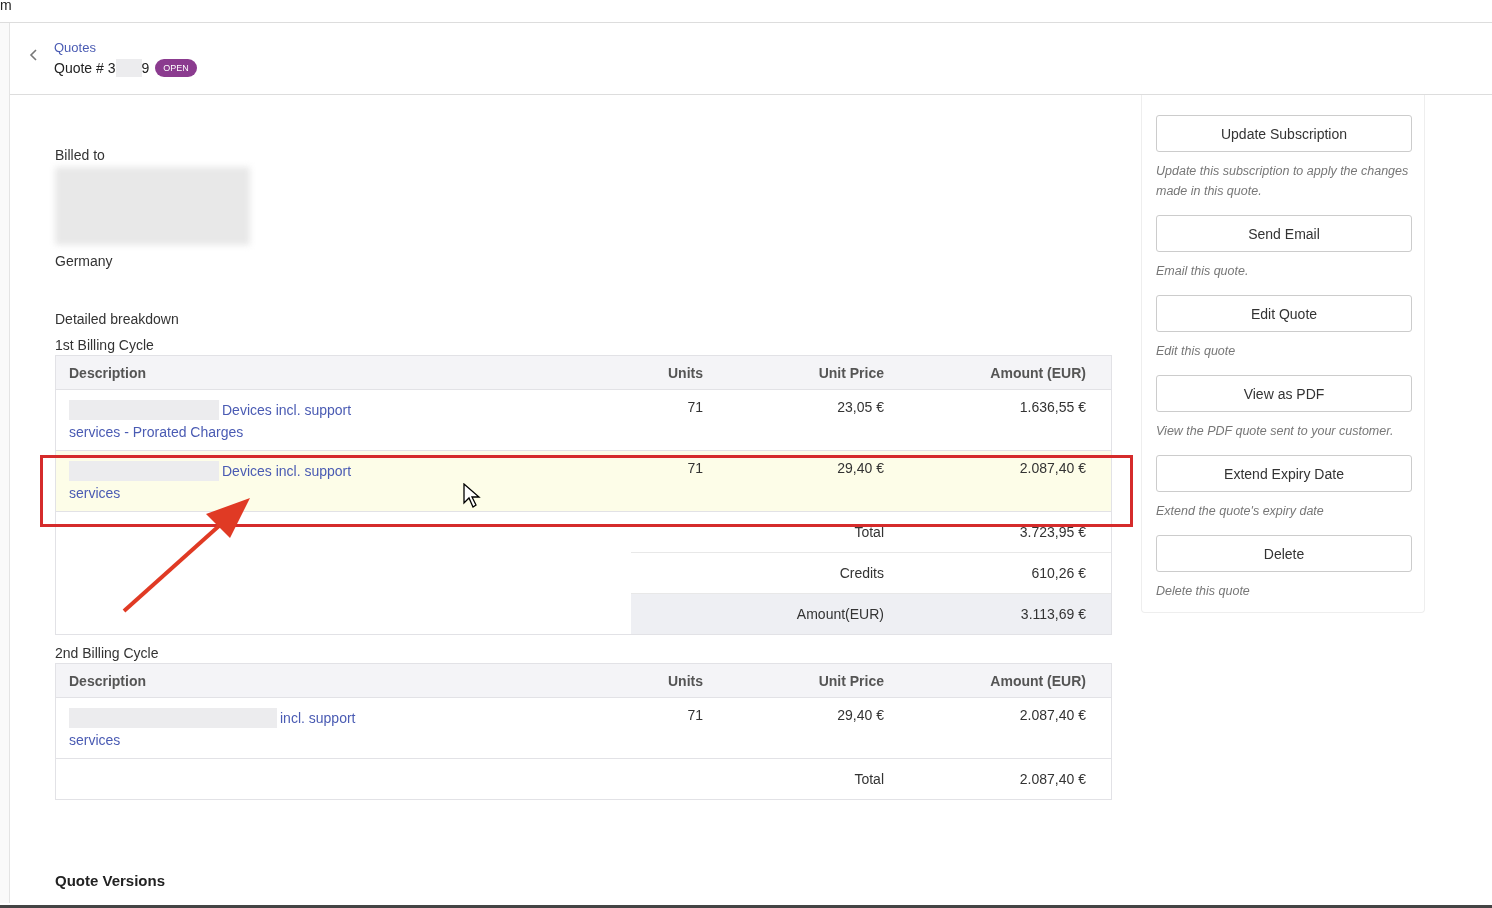 This screenshot has height=908, width=1492. I want to click on address-text: Germany, so click(84, 261).